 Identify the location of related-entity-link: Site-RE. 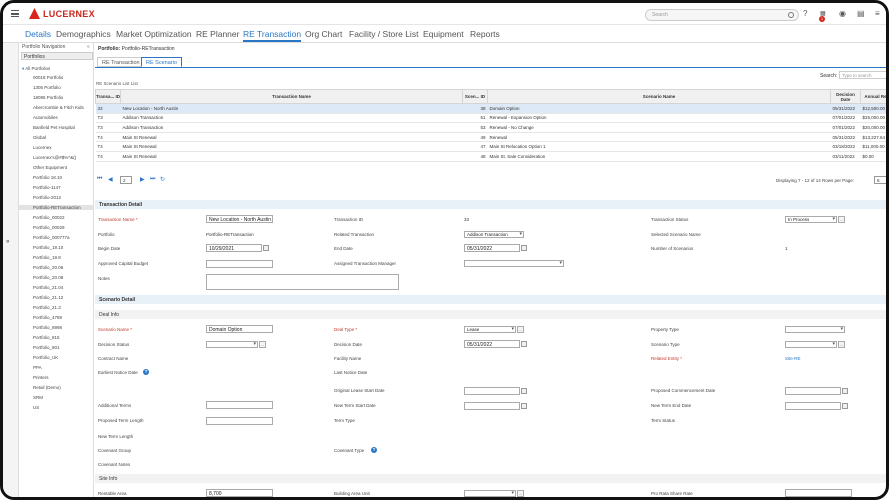
(793, 358).